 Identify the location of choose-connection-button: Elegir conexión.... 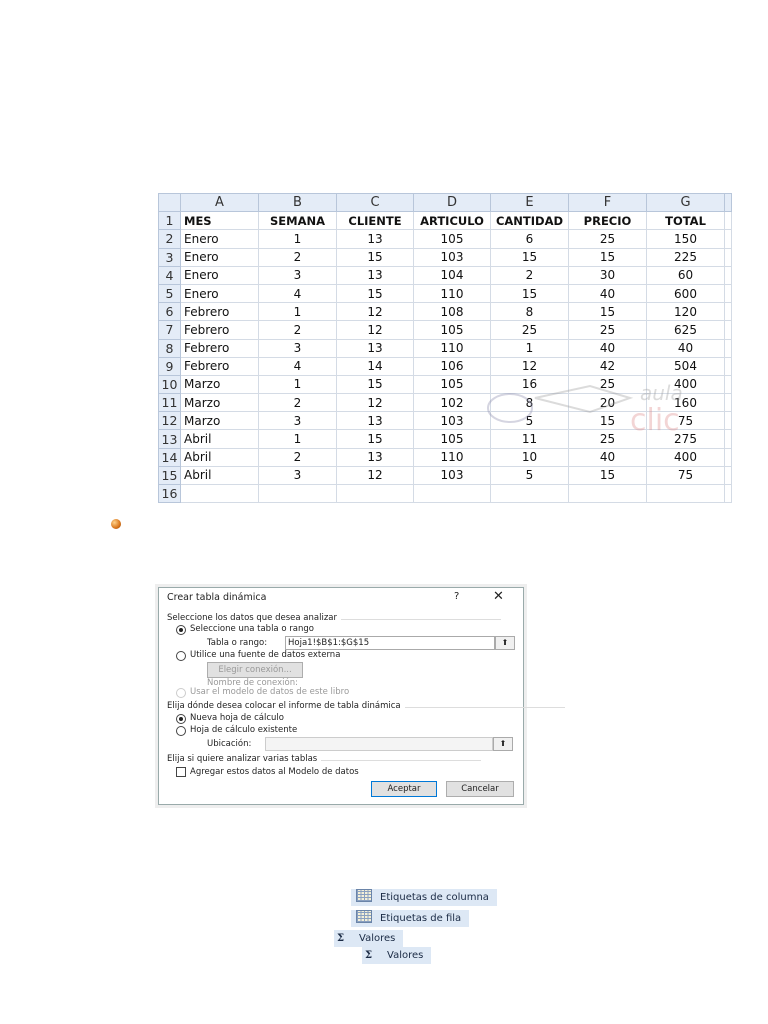
(255, 670).